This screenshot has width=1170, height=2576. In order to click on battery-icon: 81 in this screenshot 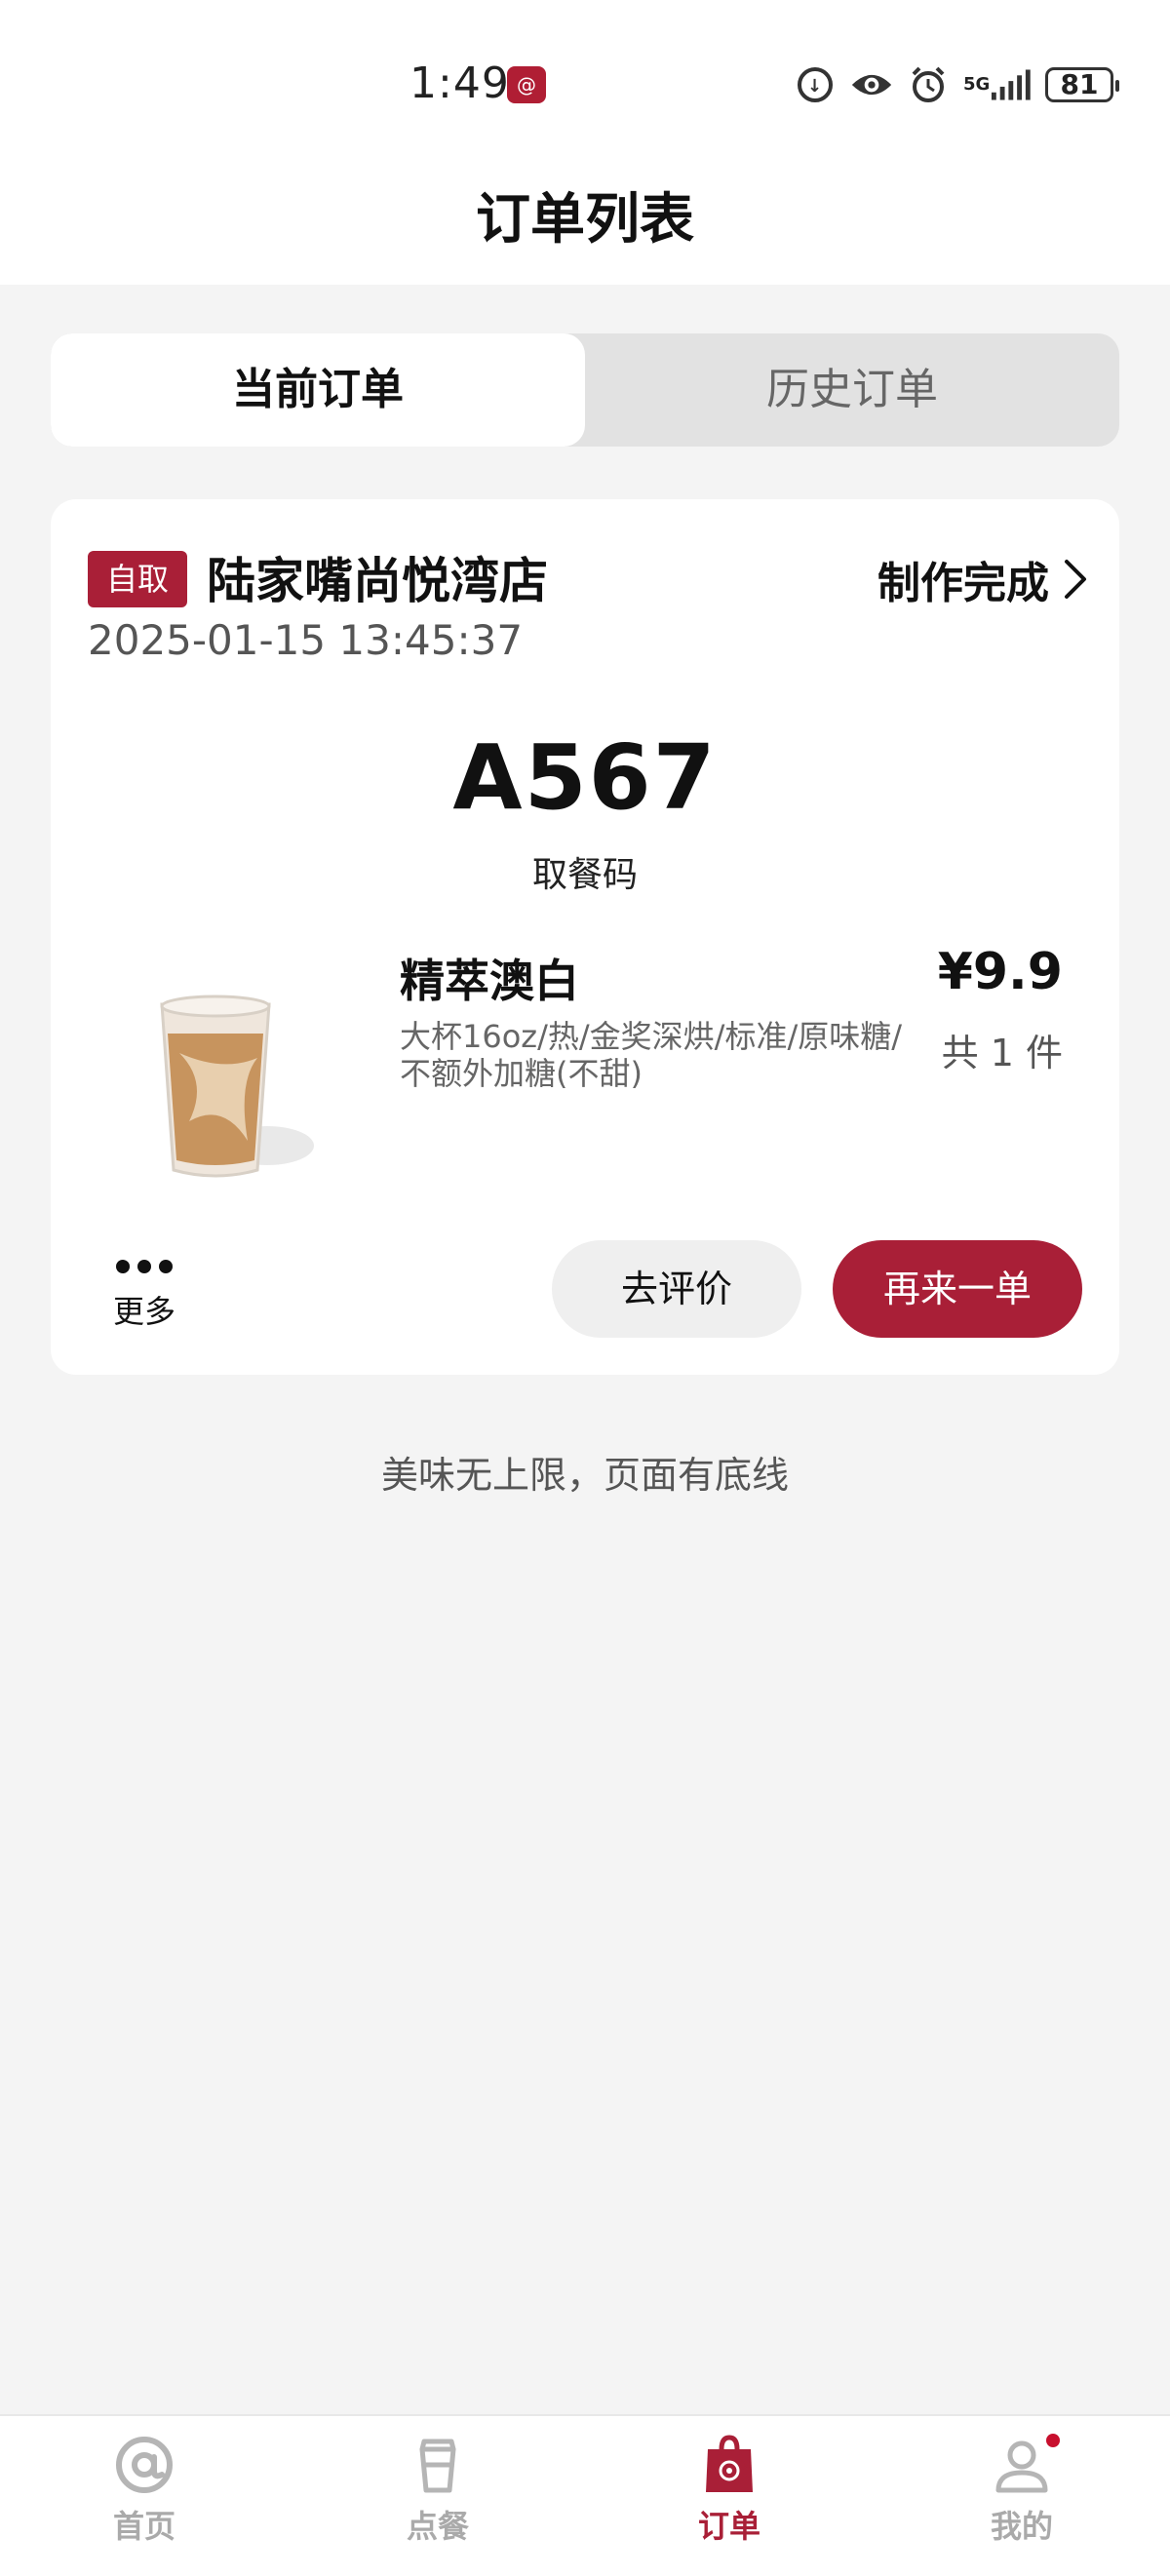, I will do `click(1082, 84)`.